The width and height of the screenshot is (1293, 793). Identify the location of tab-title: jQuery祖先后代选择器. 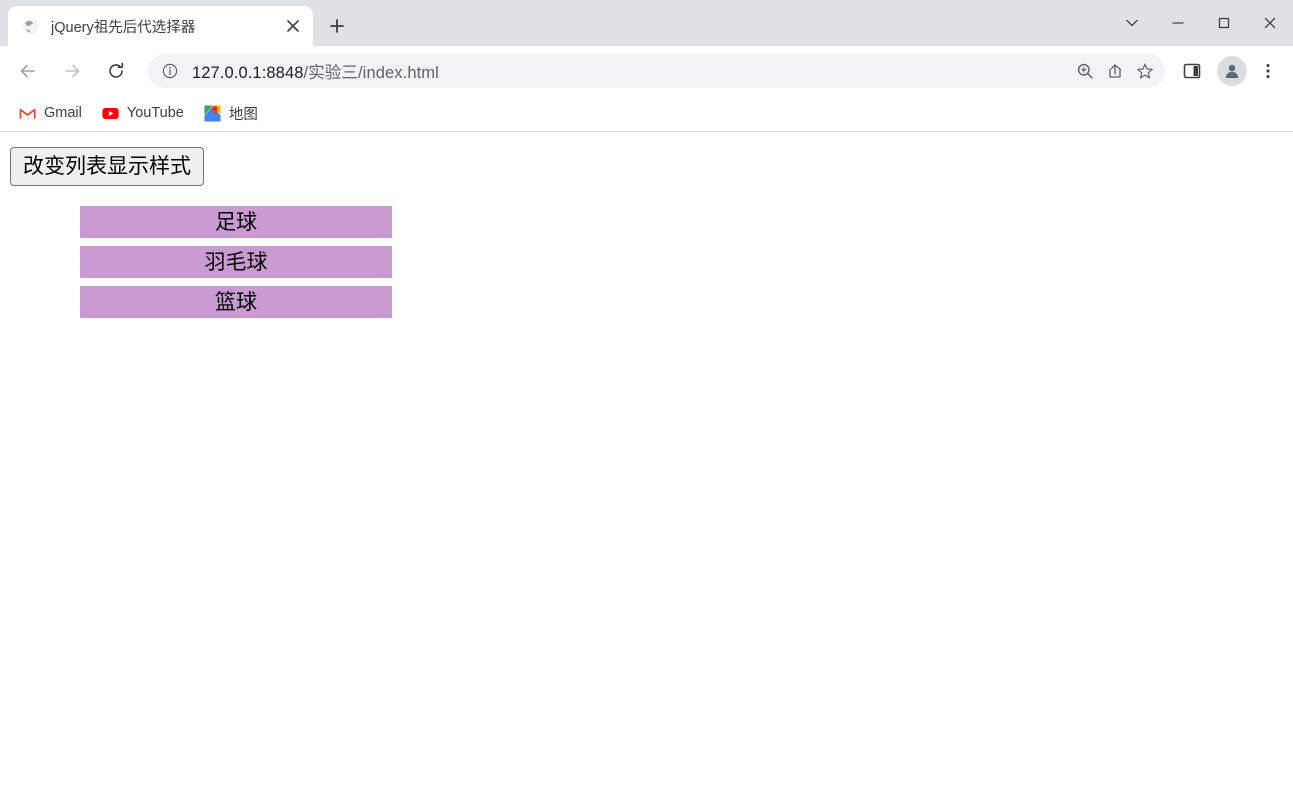
(123, 27).